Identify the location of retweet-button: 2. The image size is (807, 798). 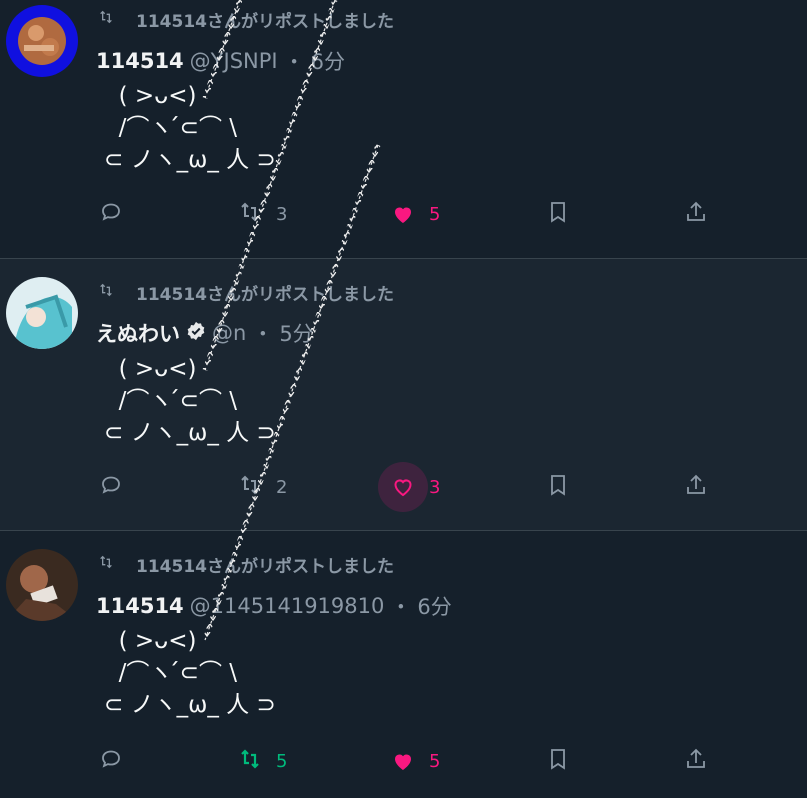
(262, 487).